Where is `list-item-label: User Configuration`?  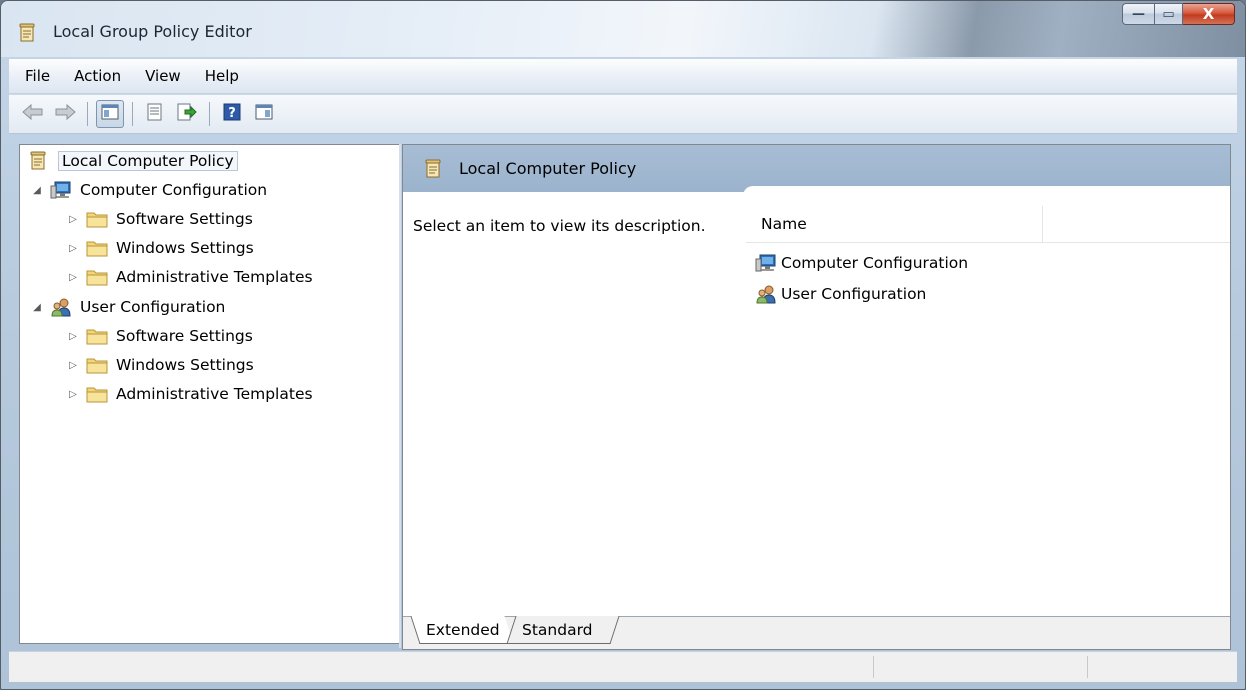 list-item-label: User Configuration is located at coordinates (854, 294).